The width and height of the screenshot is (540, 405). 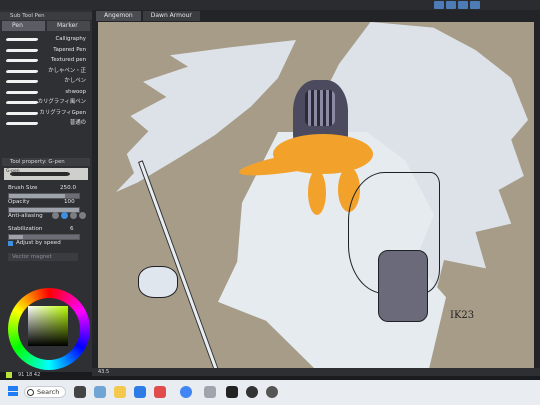 I want to click on sub-tool-header: Sub Tool Pen, so click(x=46, y=16).